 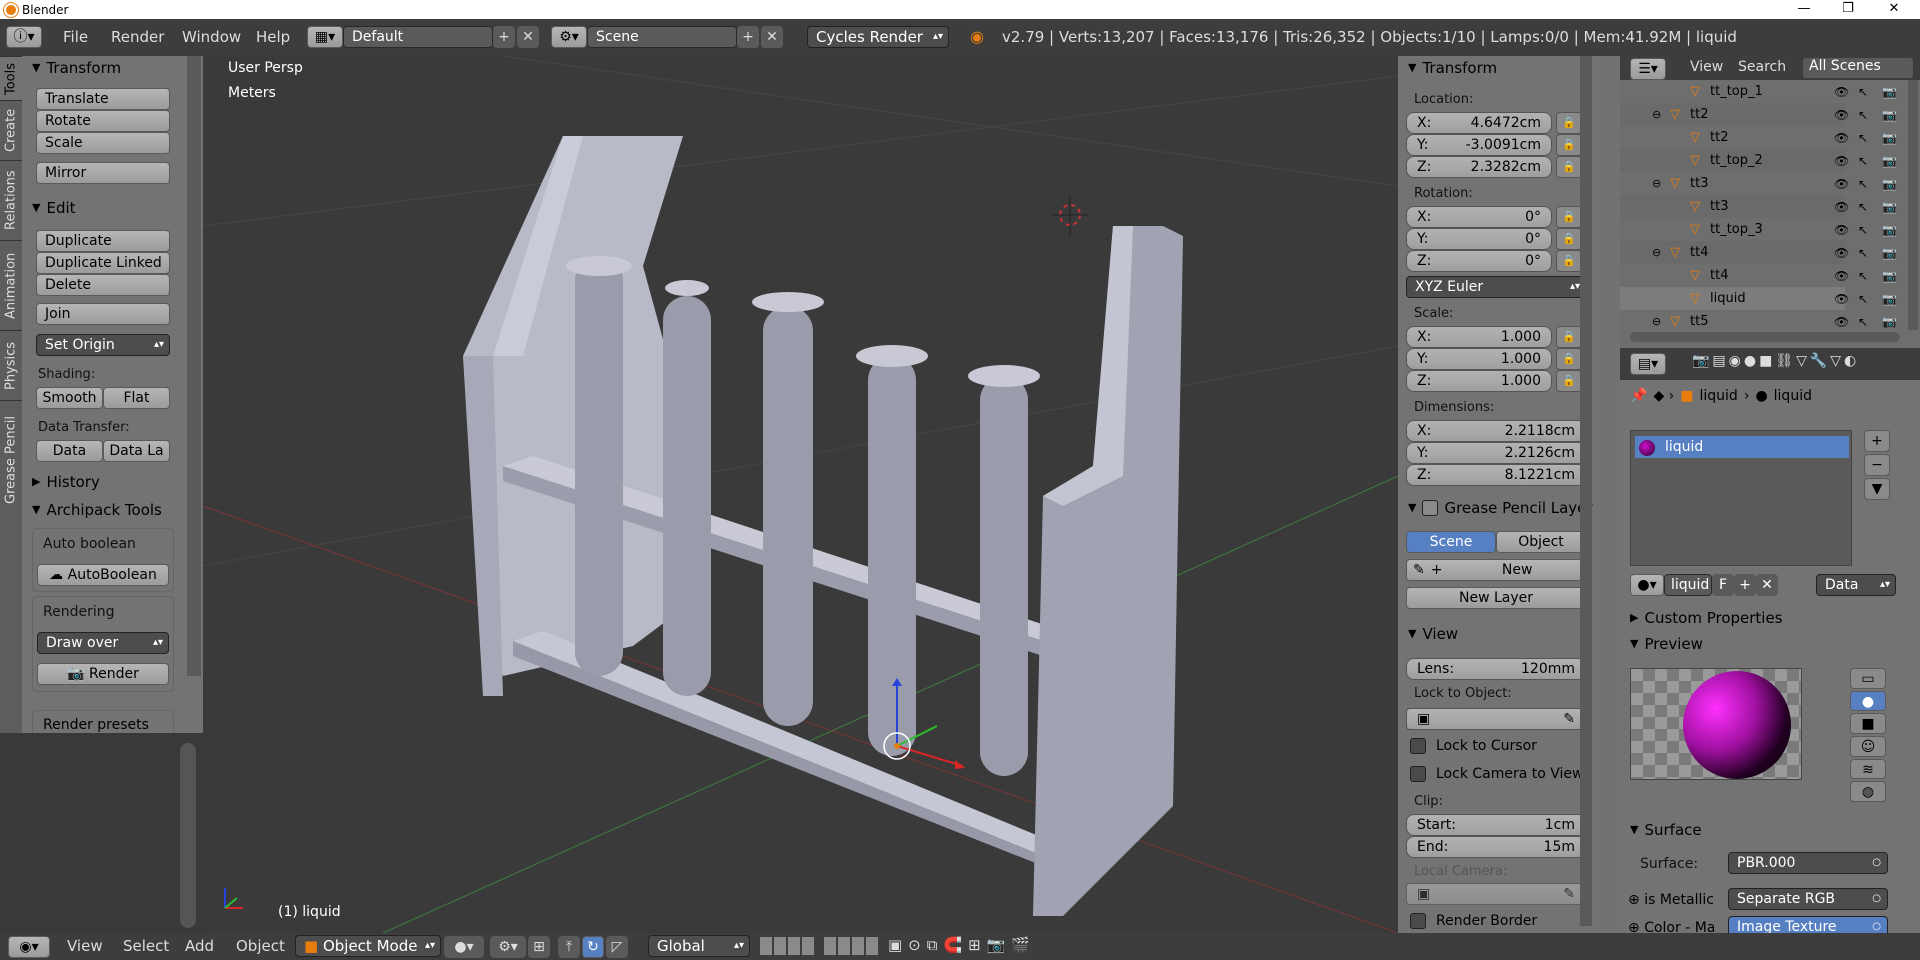 What do you see at coordinates (1479, 261) in the screenshot?
I see `rotation-z-field: Z: 0°` at bounding box center [1479, 261].